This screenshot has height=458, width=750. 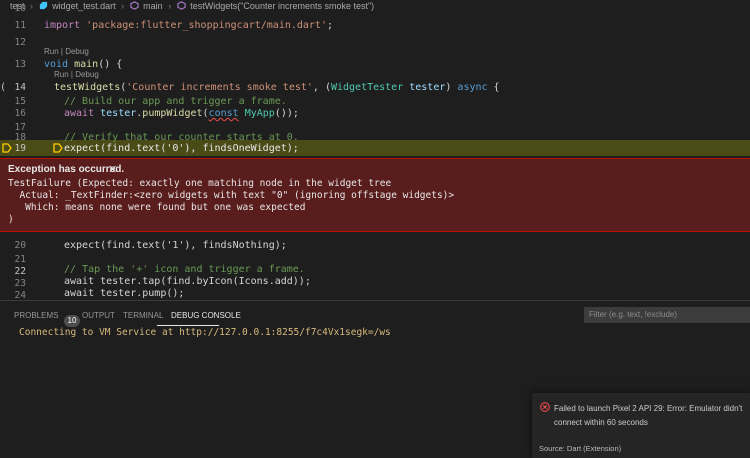 I want to click on error-icon, so click(x=545, y=407).